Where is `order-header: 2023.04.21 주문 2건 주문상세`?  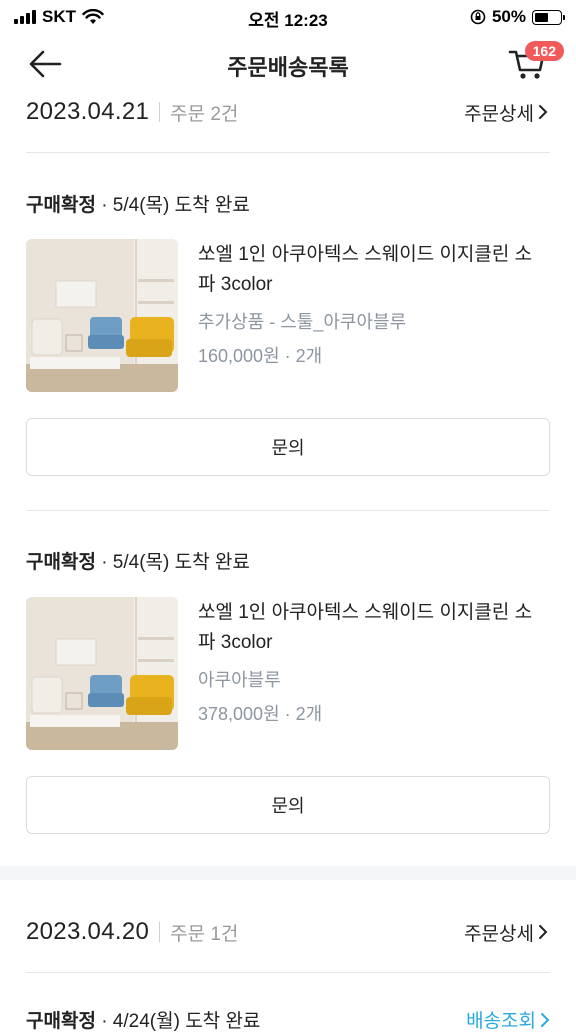
order-header: 2023.04.21 주문 2건 주문상세 is located at coordinates (288, 112).